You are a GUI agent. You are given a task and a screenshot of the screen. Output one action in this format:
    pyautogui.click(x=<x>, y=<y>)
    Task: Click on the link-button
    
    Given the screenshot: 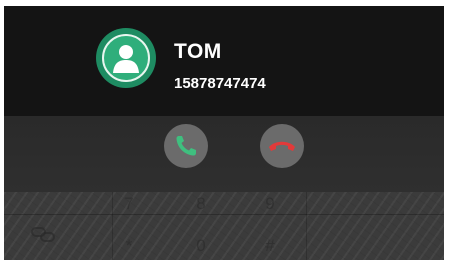 What is the action you would take?
    pyautogui.click(x=43, y=236)
    